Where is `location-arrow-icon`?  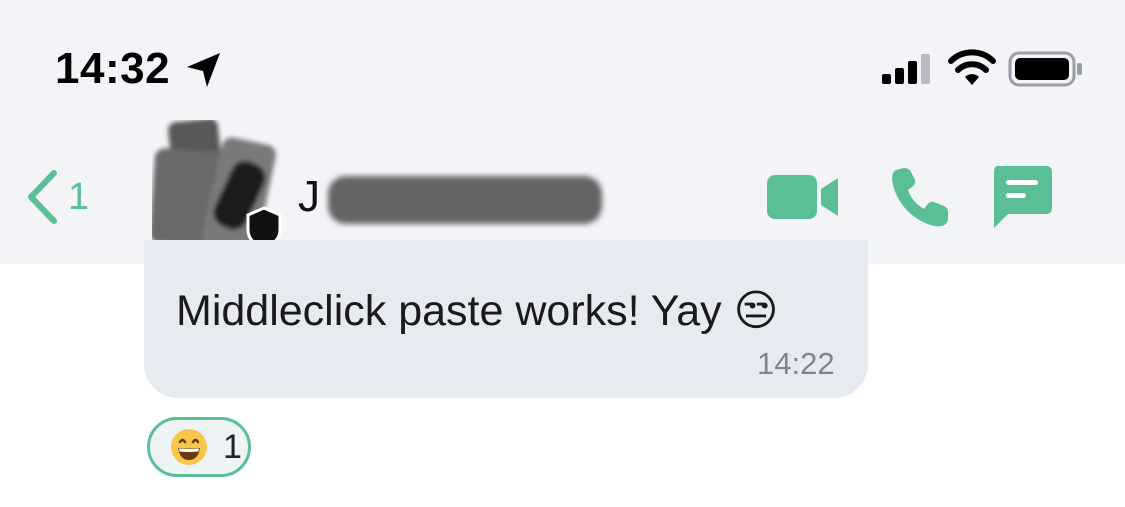
location-arrow-icon is located at coordinates (203, 70).